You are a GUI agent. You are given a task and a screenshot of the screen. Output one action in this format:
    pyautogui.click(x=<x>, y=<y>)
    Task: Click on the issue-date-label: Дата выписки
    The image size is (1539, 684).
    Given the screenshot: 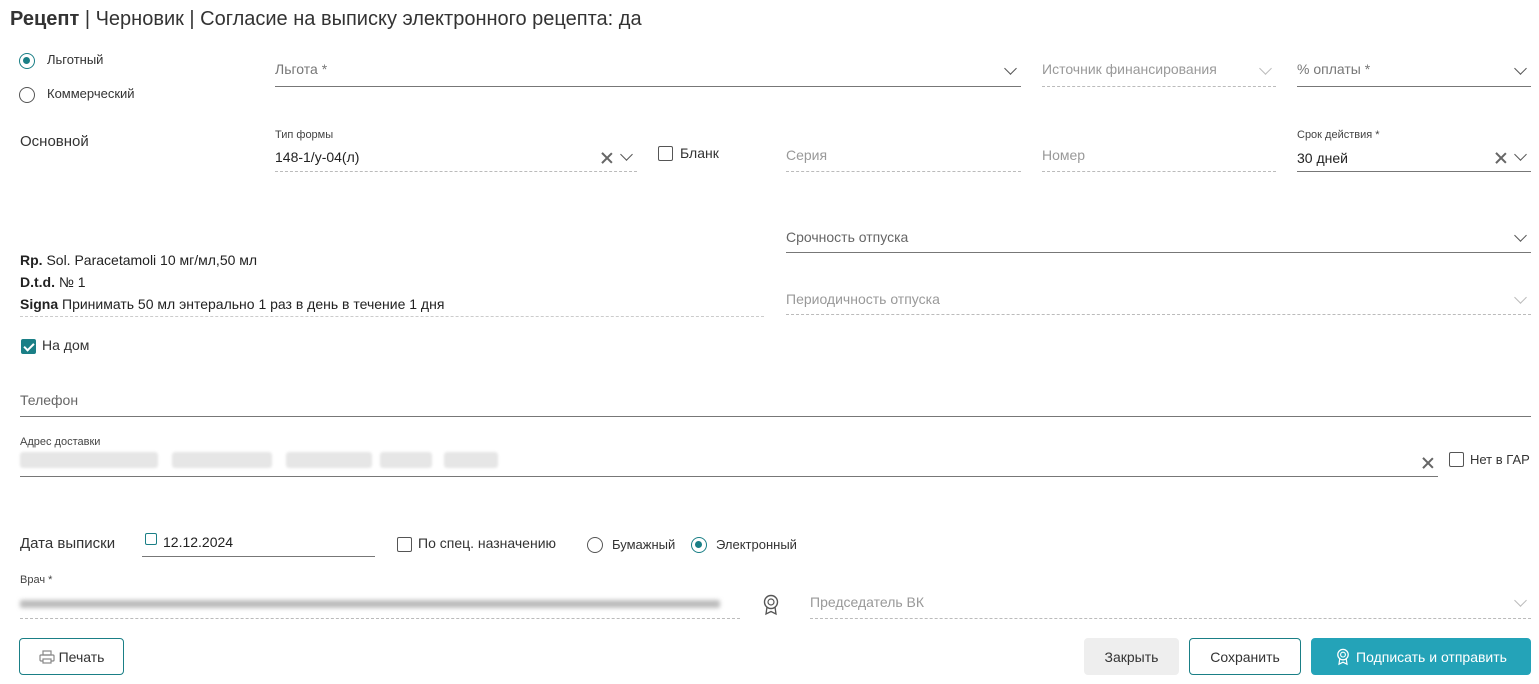 What is the action you would take?
    pyautogui.click(x=68, y=543)
    